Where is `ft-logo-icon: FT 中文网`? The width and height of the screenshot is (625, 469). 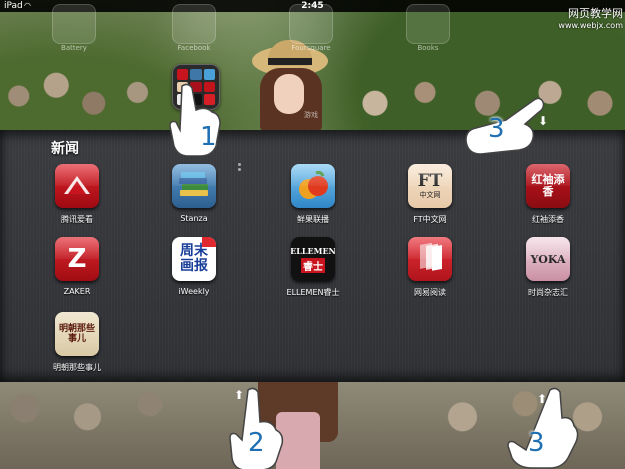
ft-logo-icon: FT 中文网 is located at coordinates (430, 186).